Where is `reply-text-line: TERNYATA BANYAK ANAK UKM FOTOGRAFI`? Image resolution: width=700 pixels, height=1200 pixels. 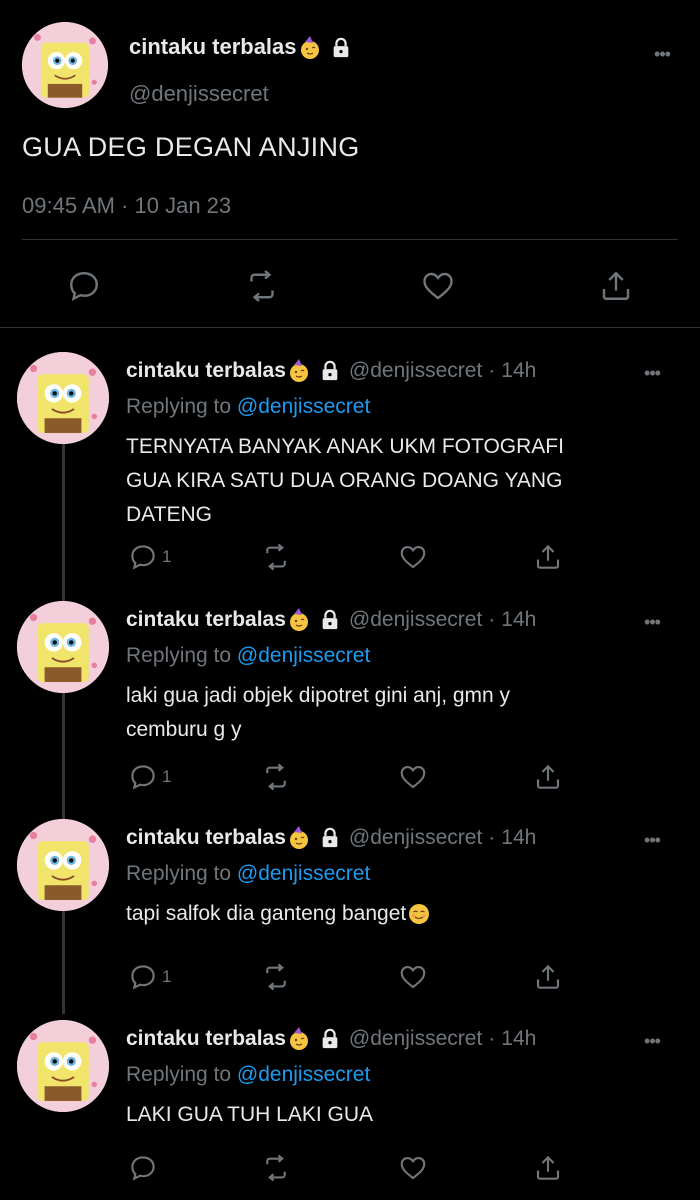 reply-text-line: TERNYATA BANYAK ANAK UKM FOTOGRAFI is located at coordinates (345, 446).